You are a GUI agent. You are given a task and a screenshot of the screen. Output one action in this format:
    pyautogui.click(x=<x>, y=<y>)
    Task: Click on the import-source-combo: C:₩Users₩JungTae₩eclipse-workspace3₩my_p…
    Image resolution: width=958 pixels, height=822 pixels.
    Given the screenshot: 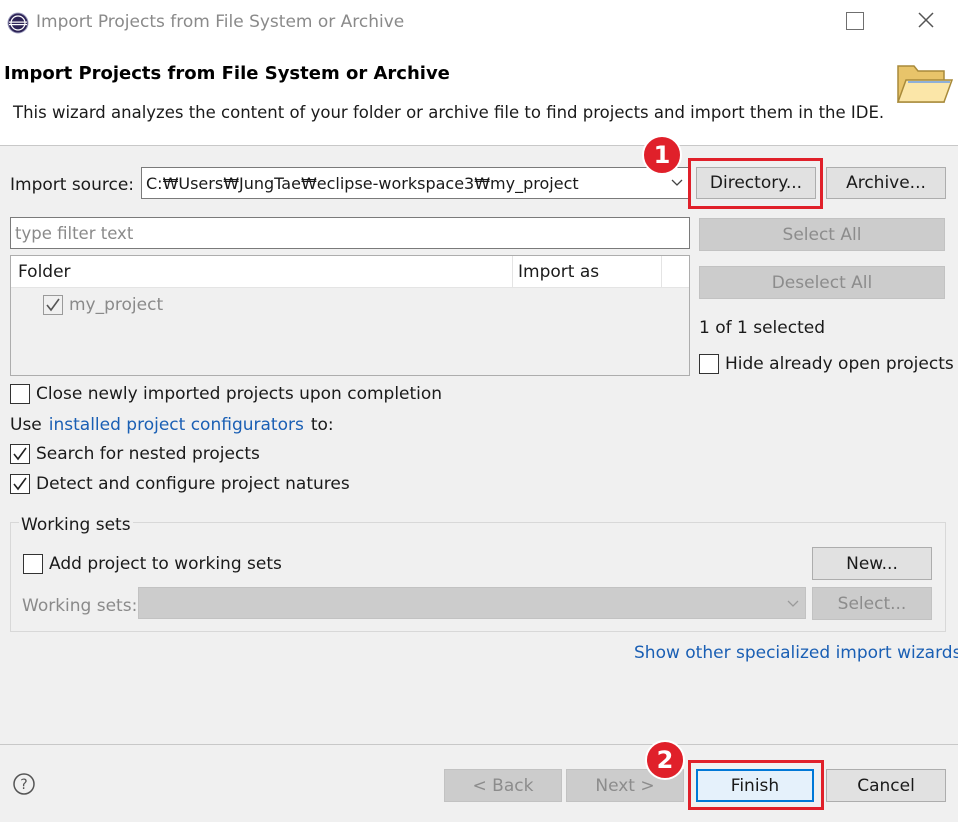 What is the action you would take?
    pyautogui.click(x=415, y=183)
    